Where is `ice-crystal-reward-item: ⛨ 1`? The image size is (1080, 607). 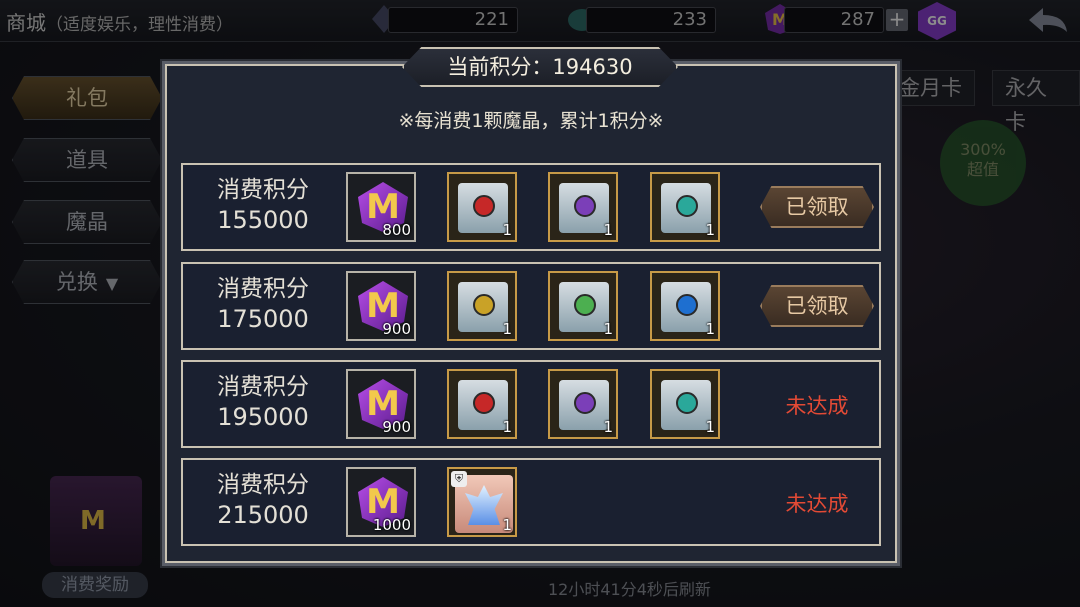 ice-crystal-reward-item: ⛨ 1 is located at coordinates (482, 502).